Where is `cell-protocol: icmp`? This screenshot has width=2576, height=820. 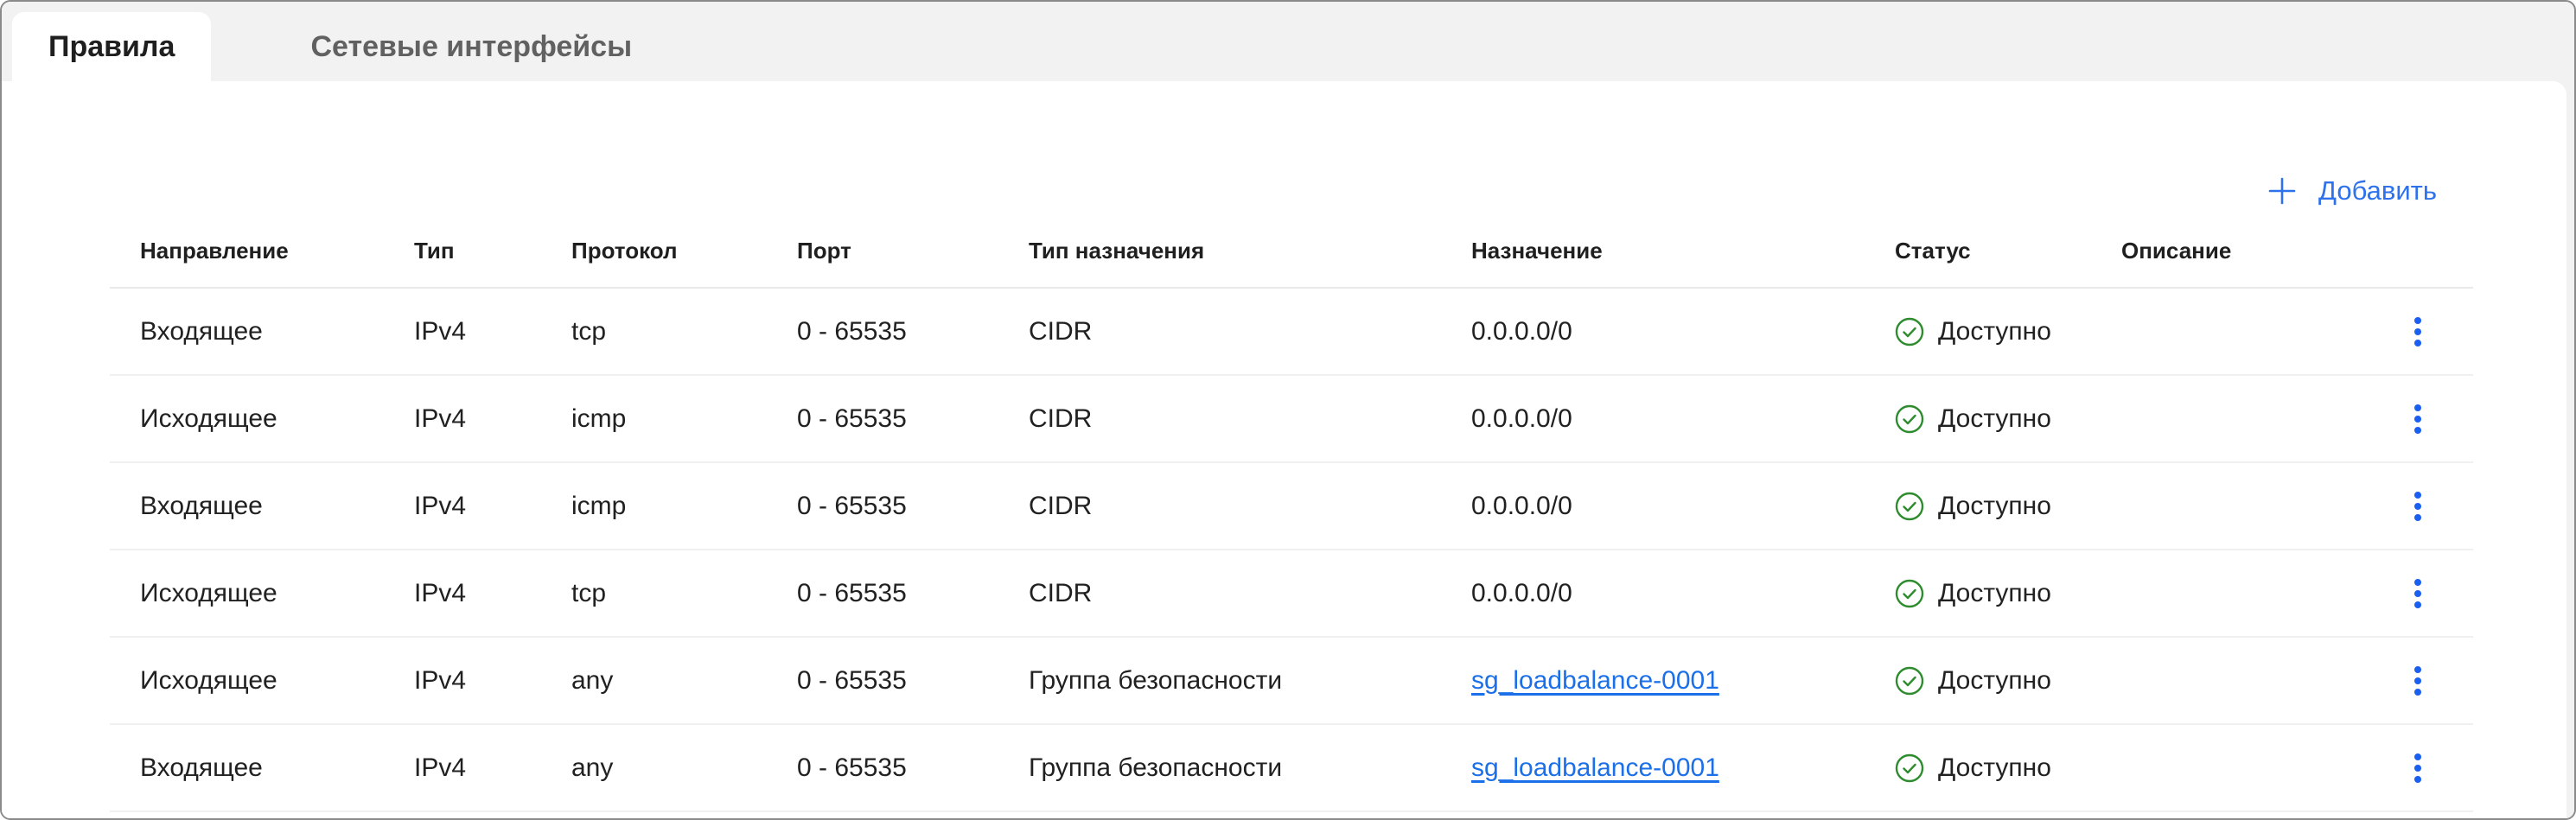 cell-protocol: icmp is located at coordinates (684, 506).